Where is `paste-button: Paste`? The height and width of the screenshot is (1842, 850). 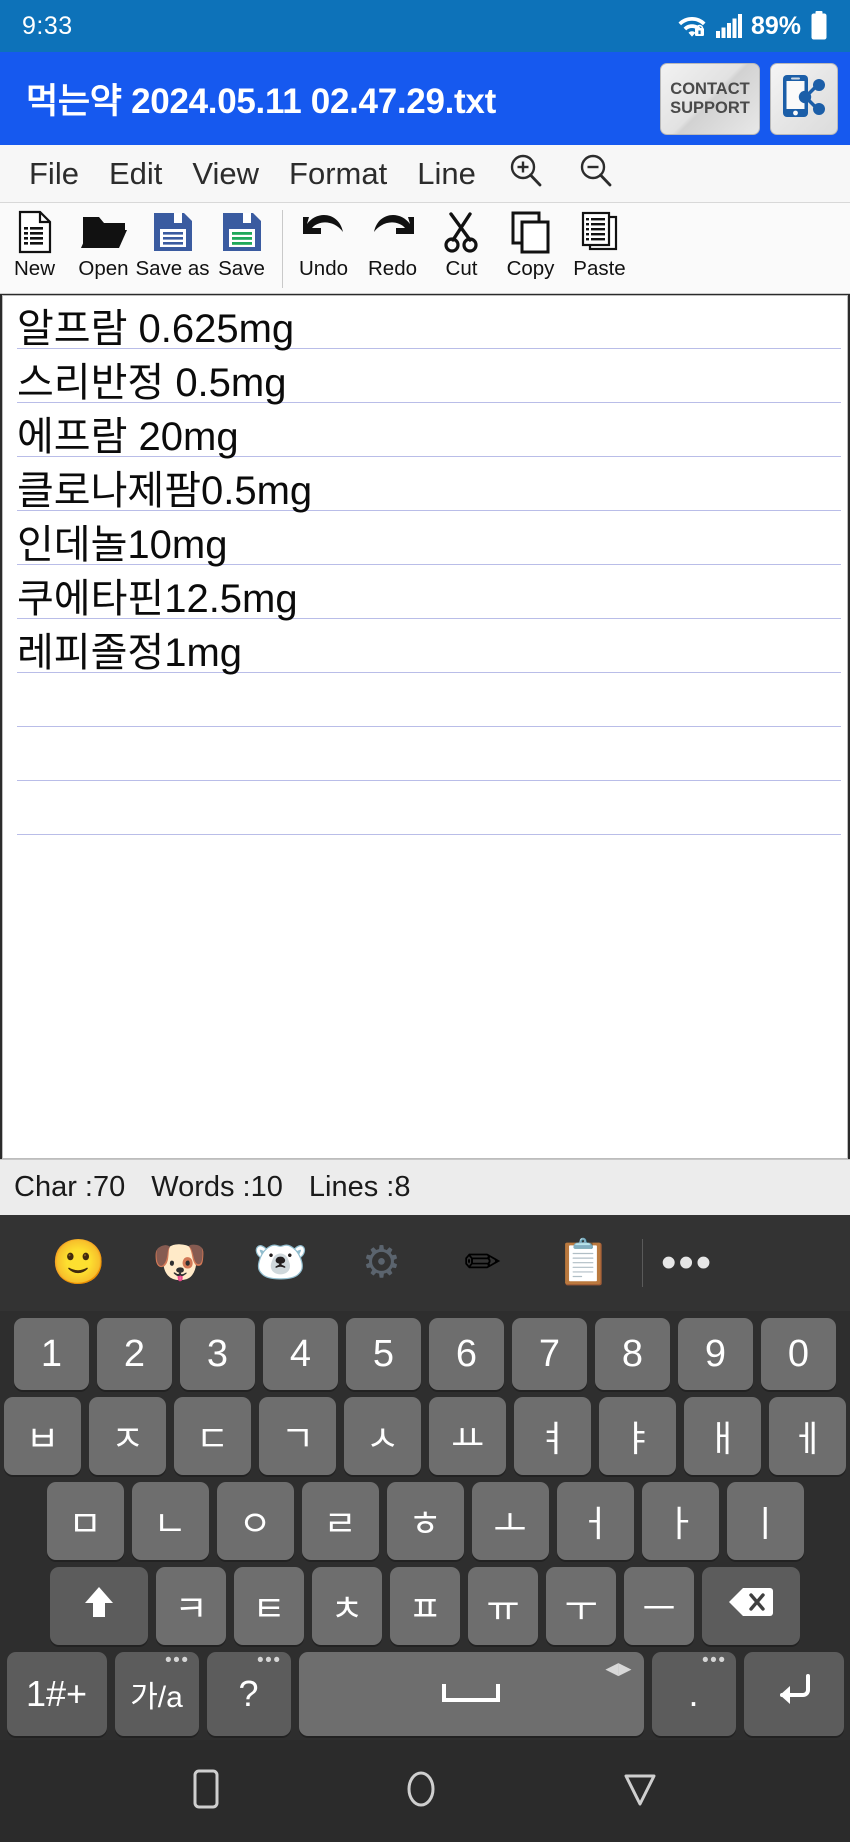 paste-button: Paste is located at coordinates (599, 244).